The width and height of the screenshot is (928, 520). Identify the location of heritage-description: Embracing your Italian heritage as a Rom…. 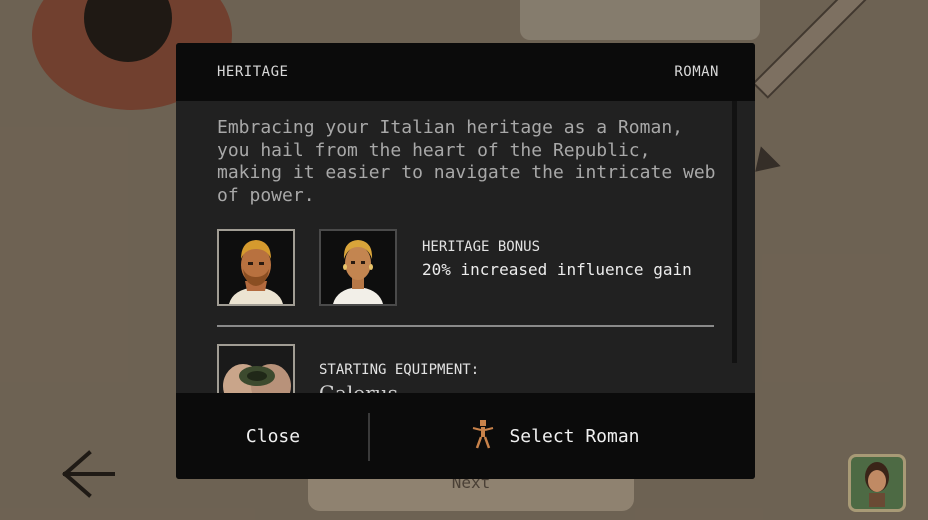
(466, 161).